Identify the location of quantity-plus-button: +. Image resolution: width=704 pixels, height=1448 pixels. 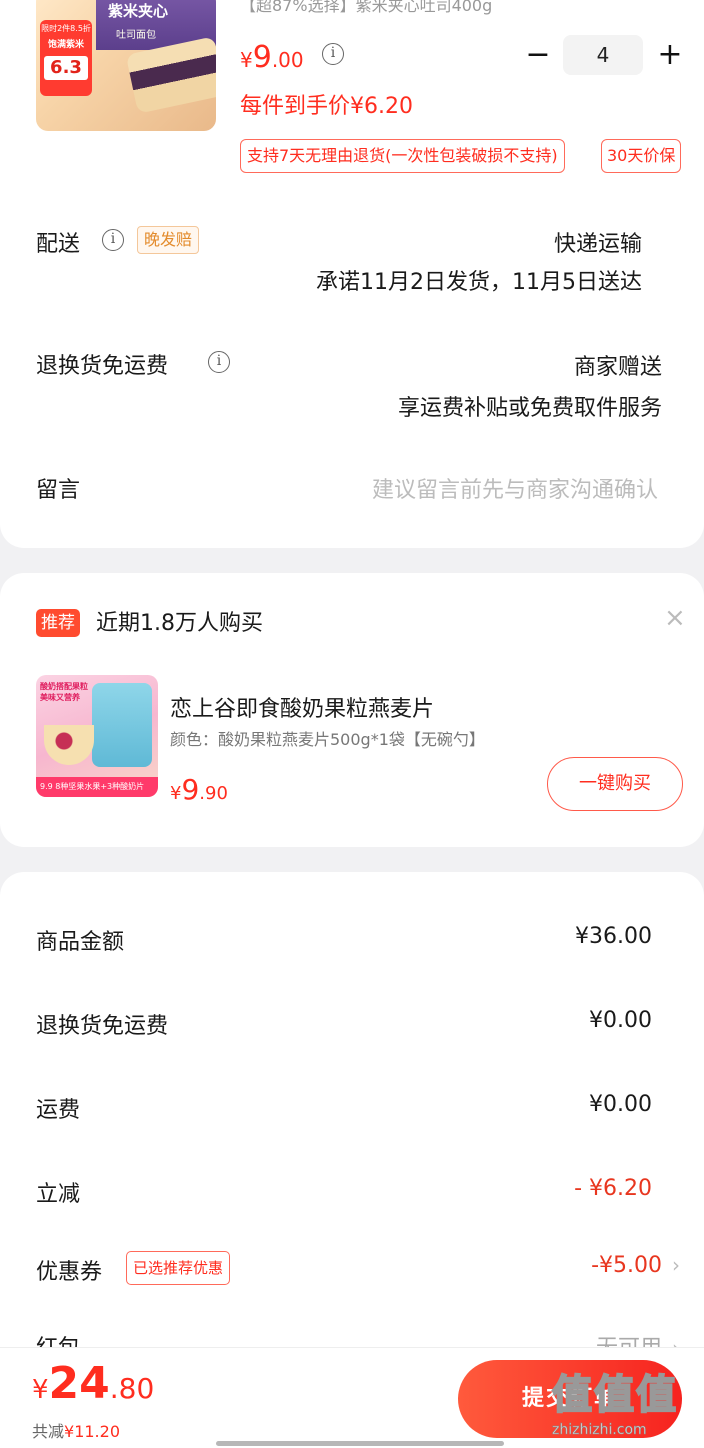
(670, 56).